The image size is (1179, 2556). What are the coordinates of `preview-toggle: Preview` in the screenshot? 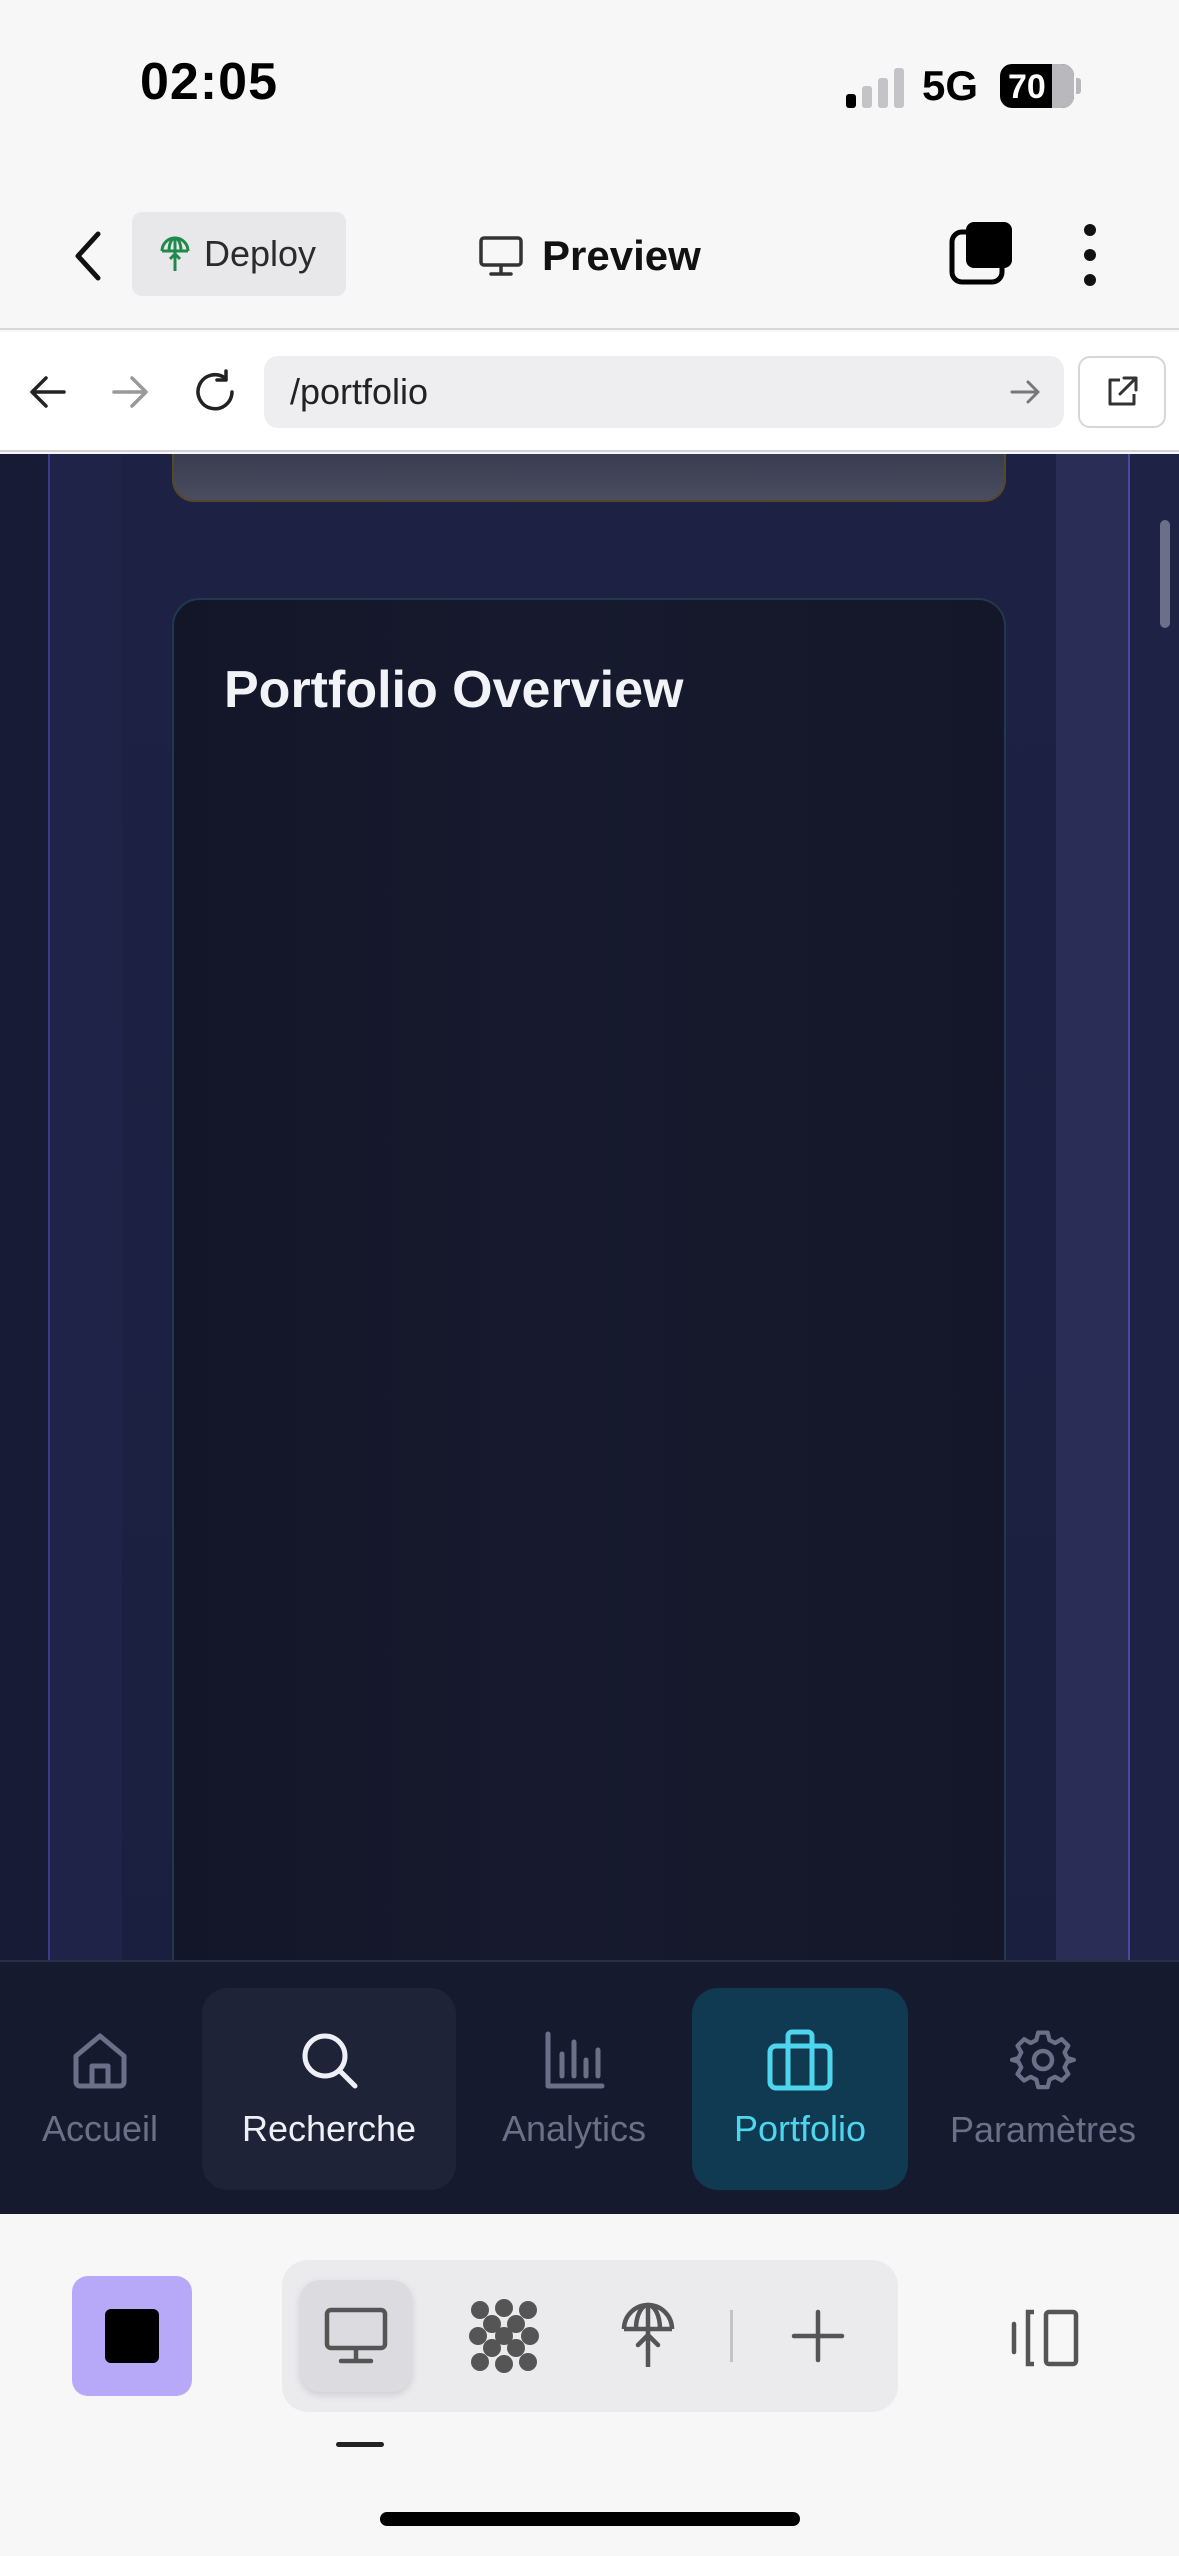 It's located at (589, 256).